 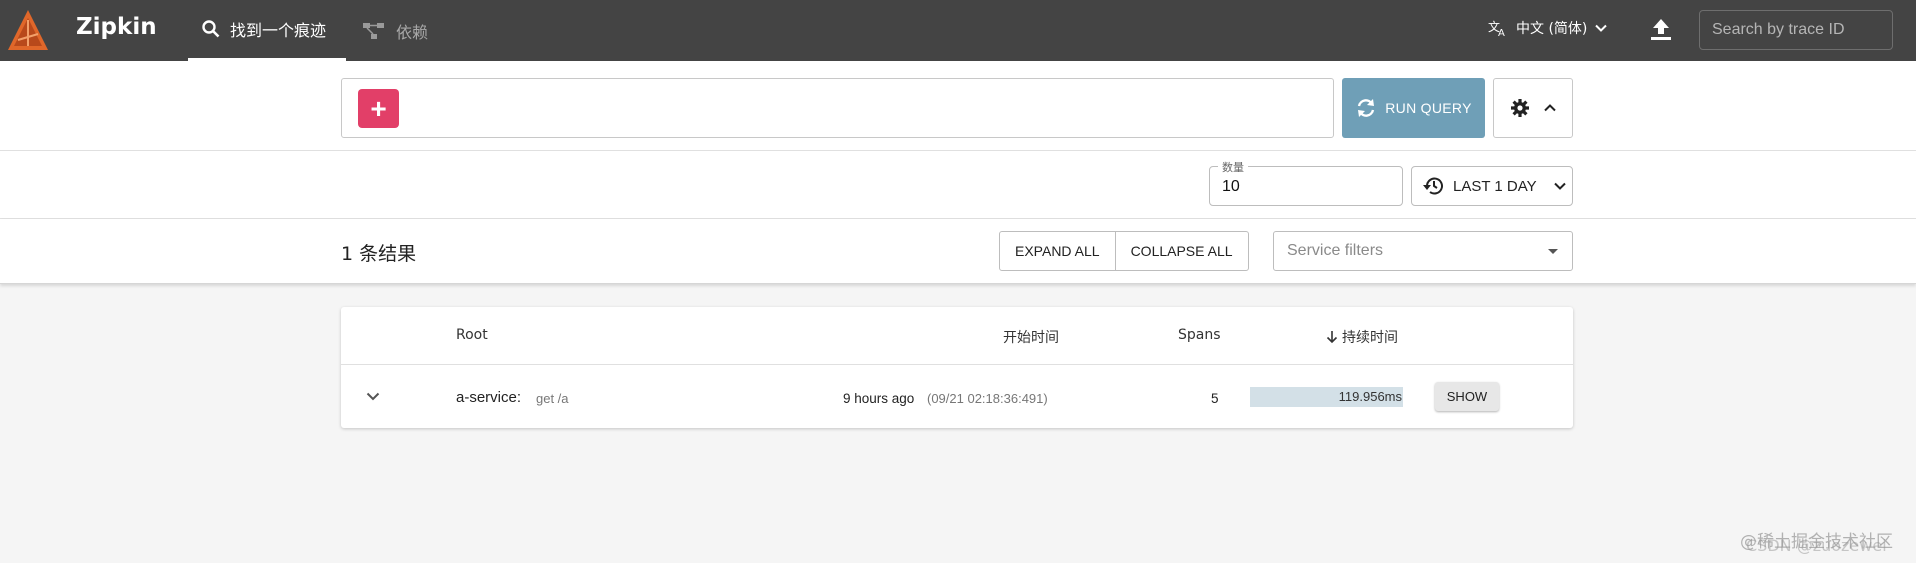 What do you see at coordinates (1661, 30) in the screenshot?
I see `upload-icon` at bounding box center [1661, 30].